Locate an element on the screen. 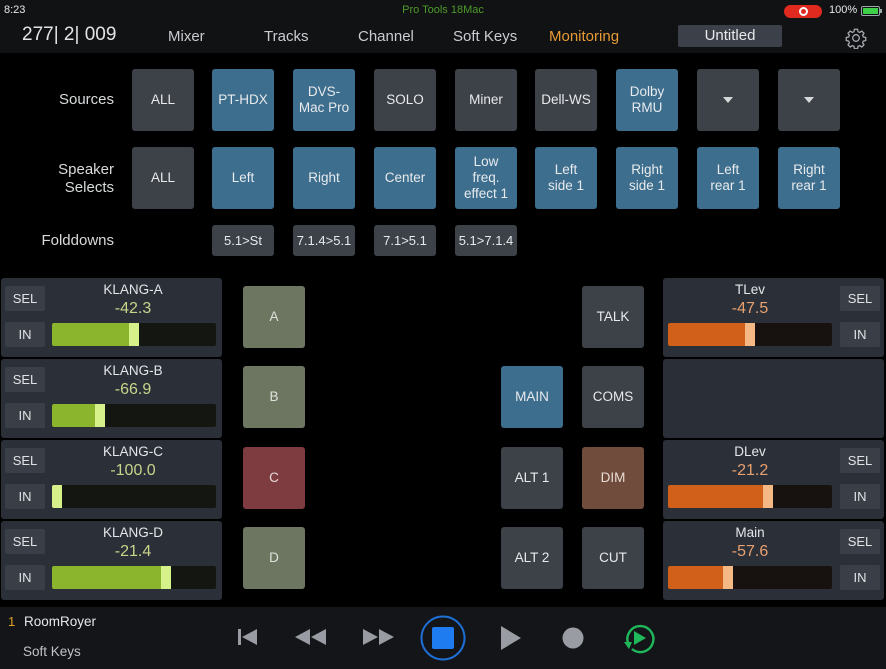  tab-monitoring: Monitoring is located at coordinates (584, 36).